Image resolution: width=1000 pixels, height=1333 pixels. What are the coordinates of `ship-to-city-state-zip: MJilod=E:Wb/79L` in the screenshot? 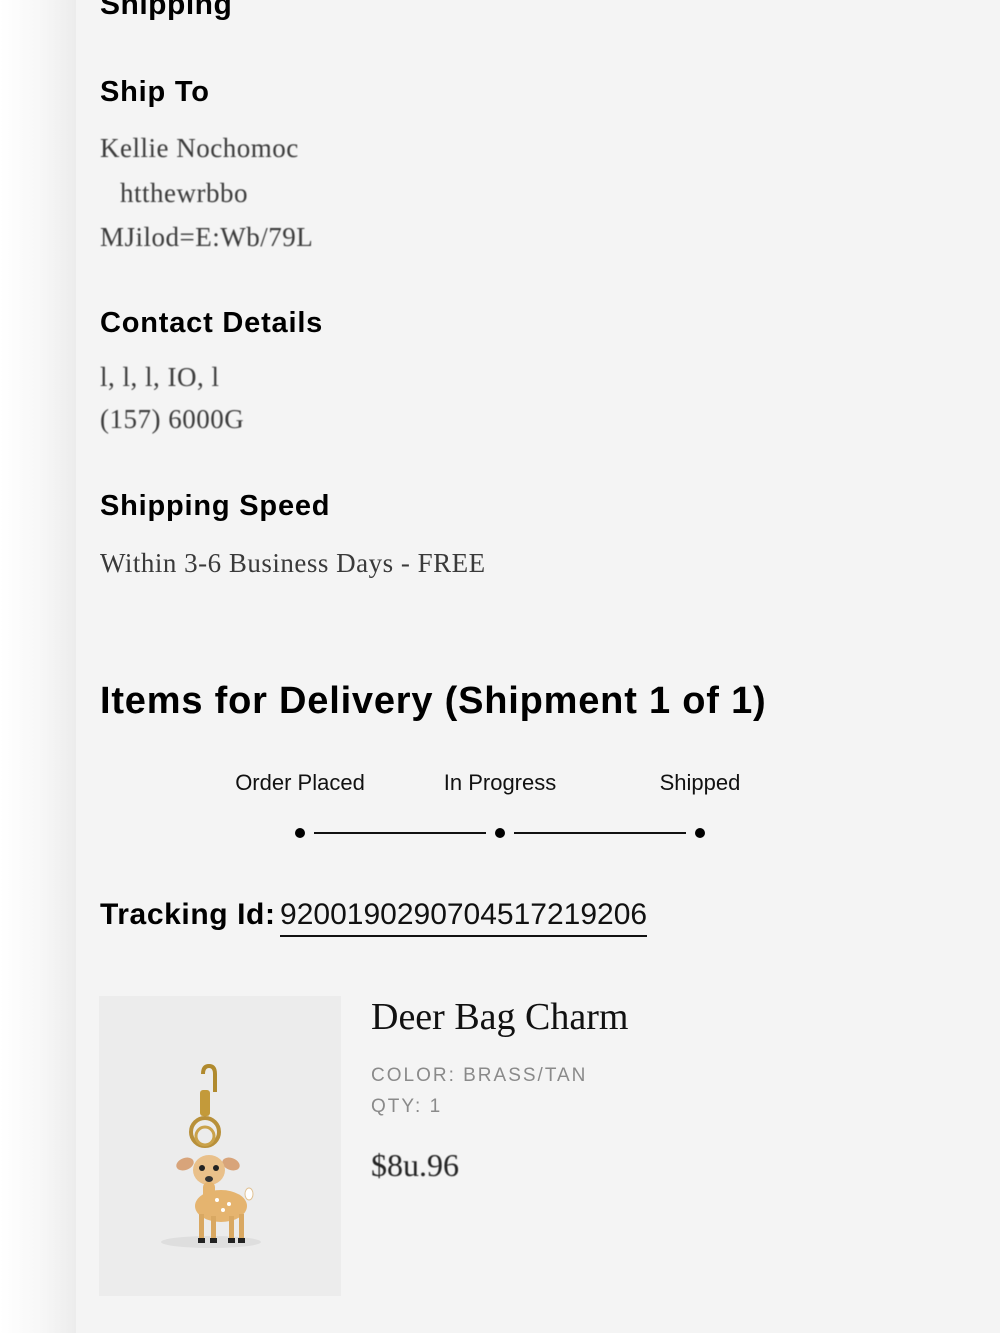 It's located at (207, 237).